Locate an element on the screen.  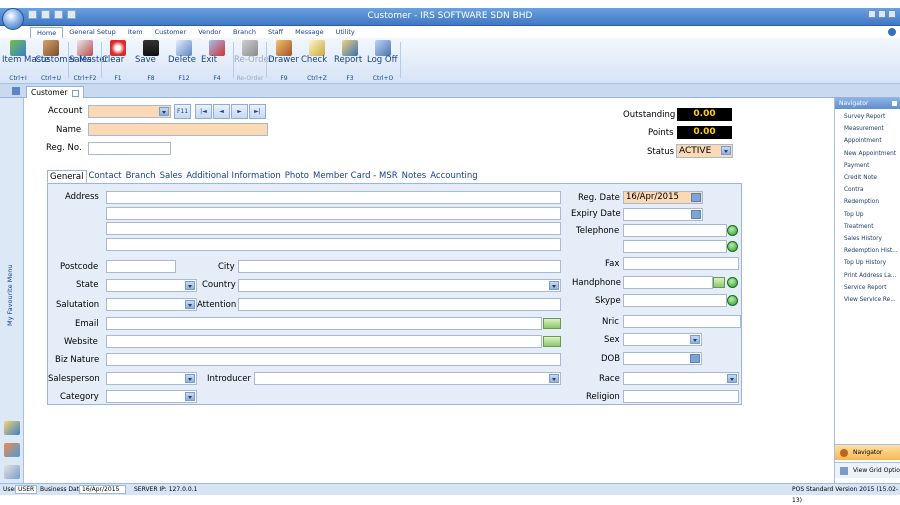
check-button: Check Ctrl+Z is located at coordinates (317, 61).